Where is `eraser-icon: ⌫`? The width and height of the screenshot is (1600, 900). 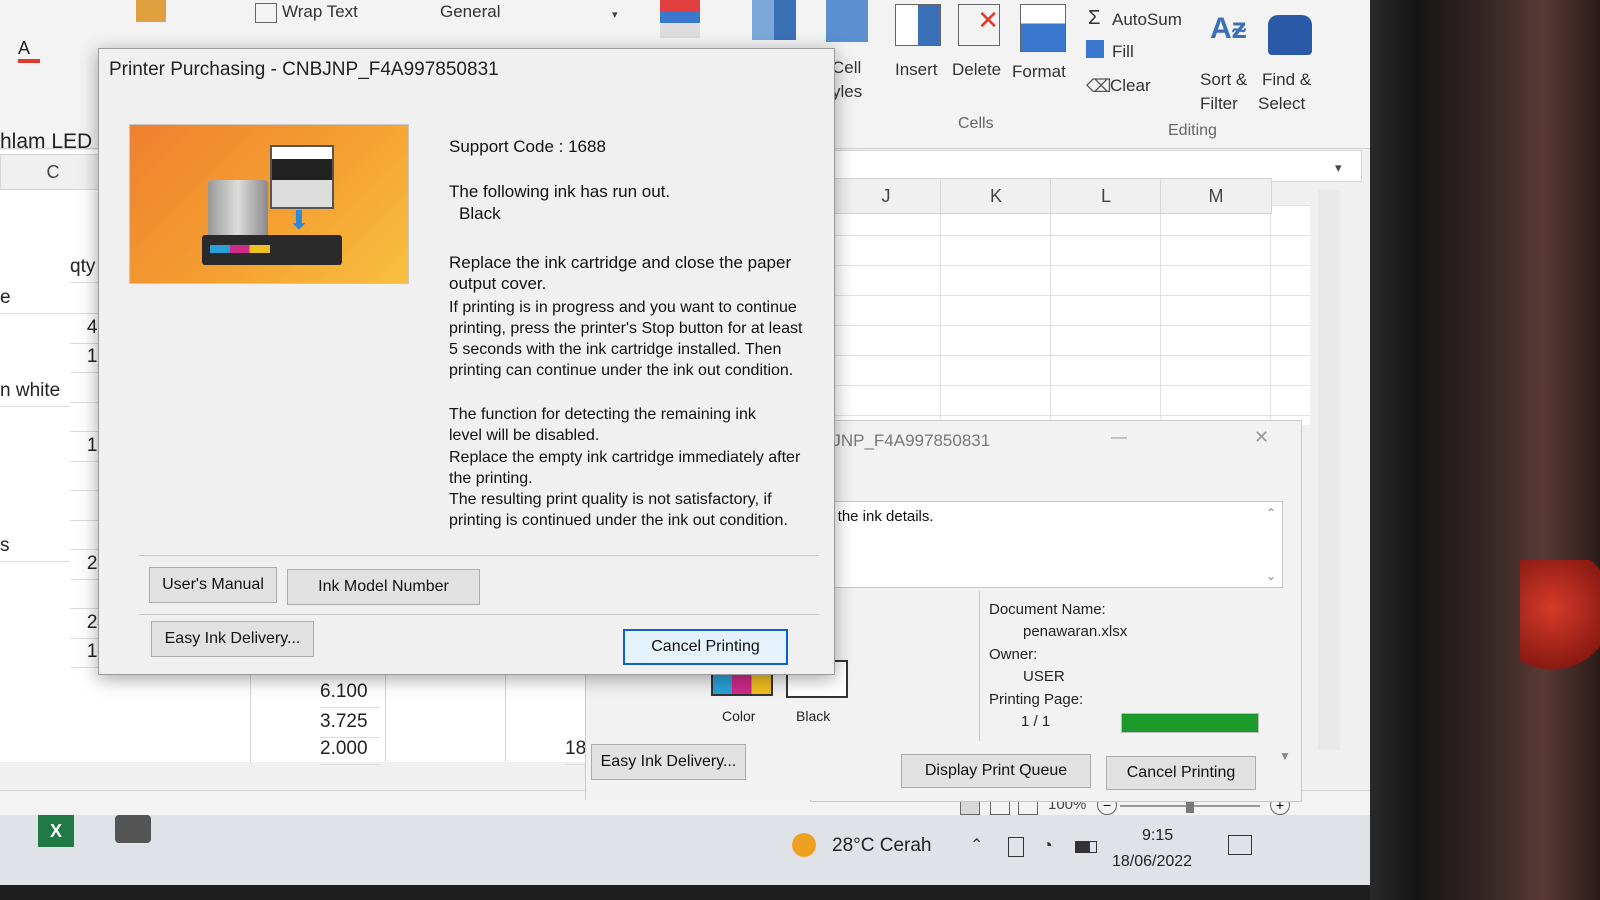 eraser-icon: ⌫ is located at coordinates (1099, 86).